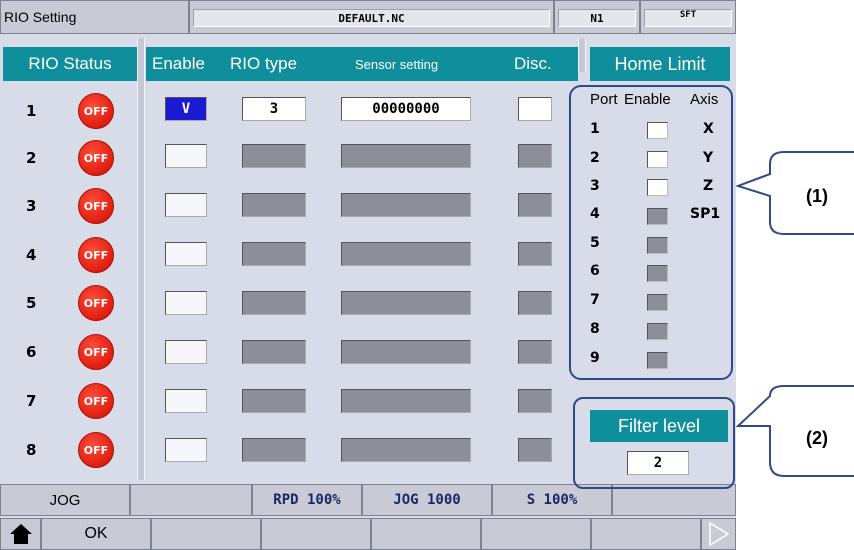 This screenshot has width=854, height=550. I want to click on rio-config-header: Enable RIO type Sensor setting Disc., so click(362, 64).